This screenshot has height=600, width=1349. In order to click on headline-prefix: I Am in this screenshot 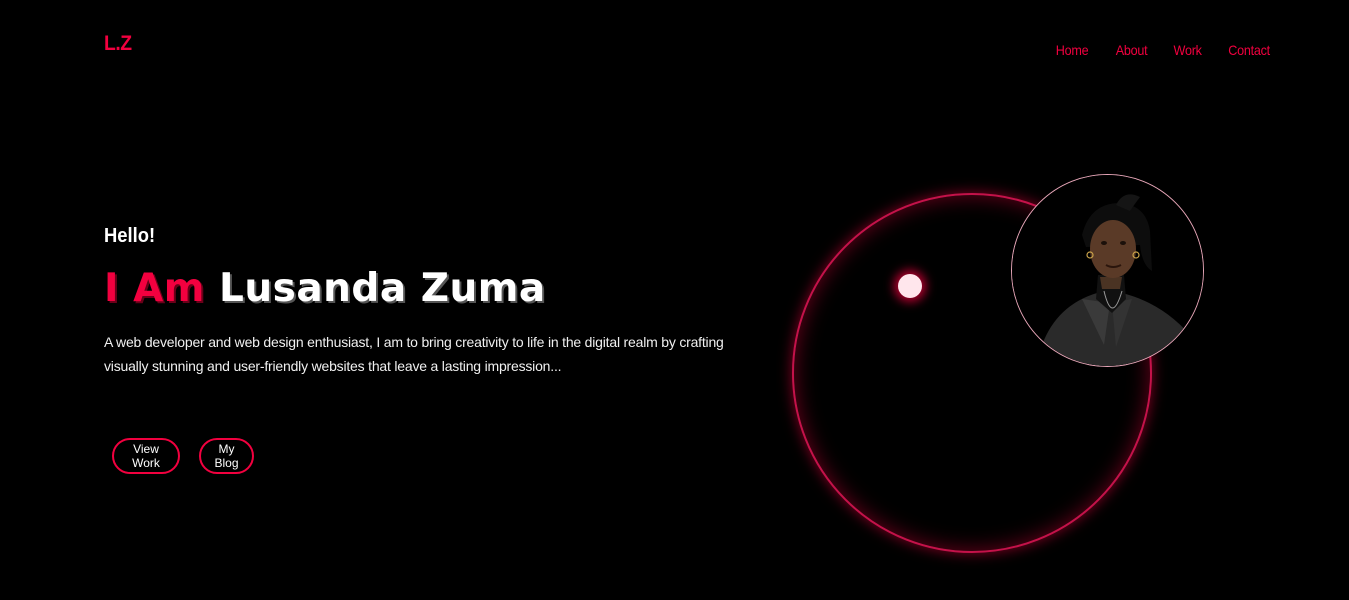, I will do `click(154, 288)`.